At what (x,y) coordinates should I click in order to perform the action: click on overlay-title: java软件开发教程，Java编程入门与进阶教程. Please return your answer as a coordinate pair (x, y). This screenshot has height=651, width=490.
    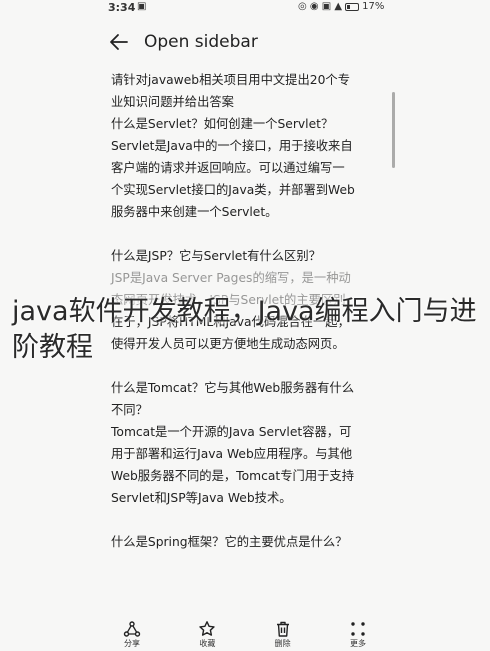
    Looking at the image, I should click on (244, 329).